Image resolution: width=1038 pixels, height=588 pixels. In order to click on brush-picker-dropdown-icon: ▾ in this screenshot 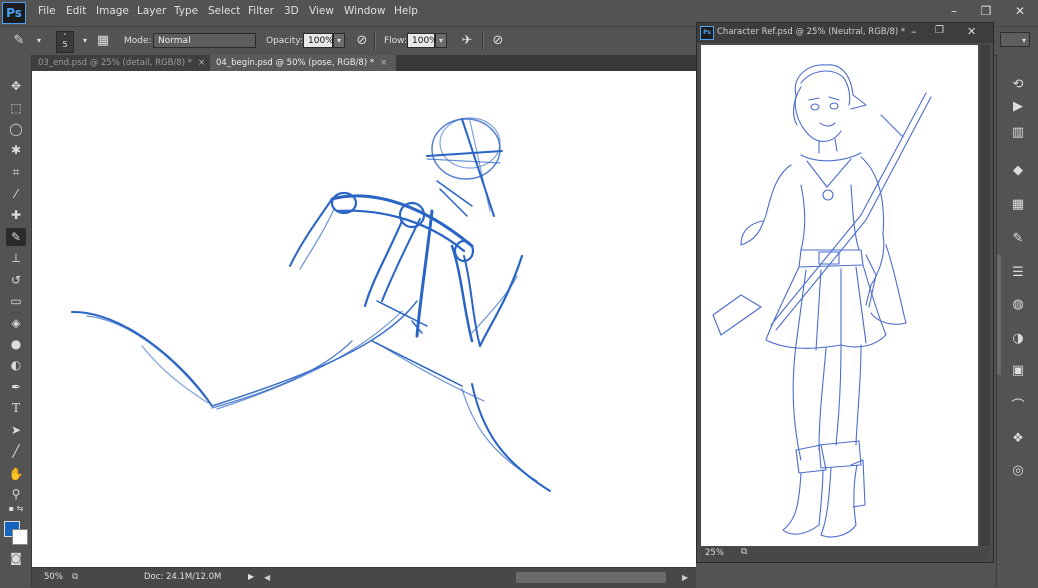, I will do `click(85, 41)`.